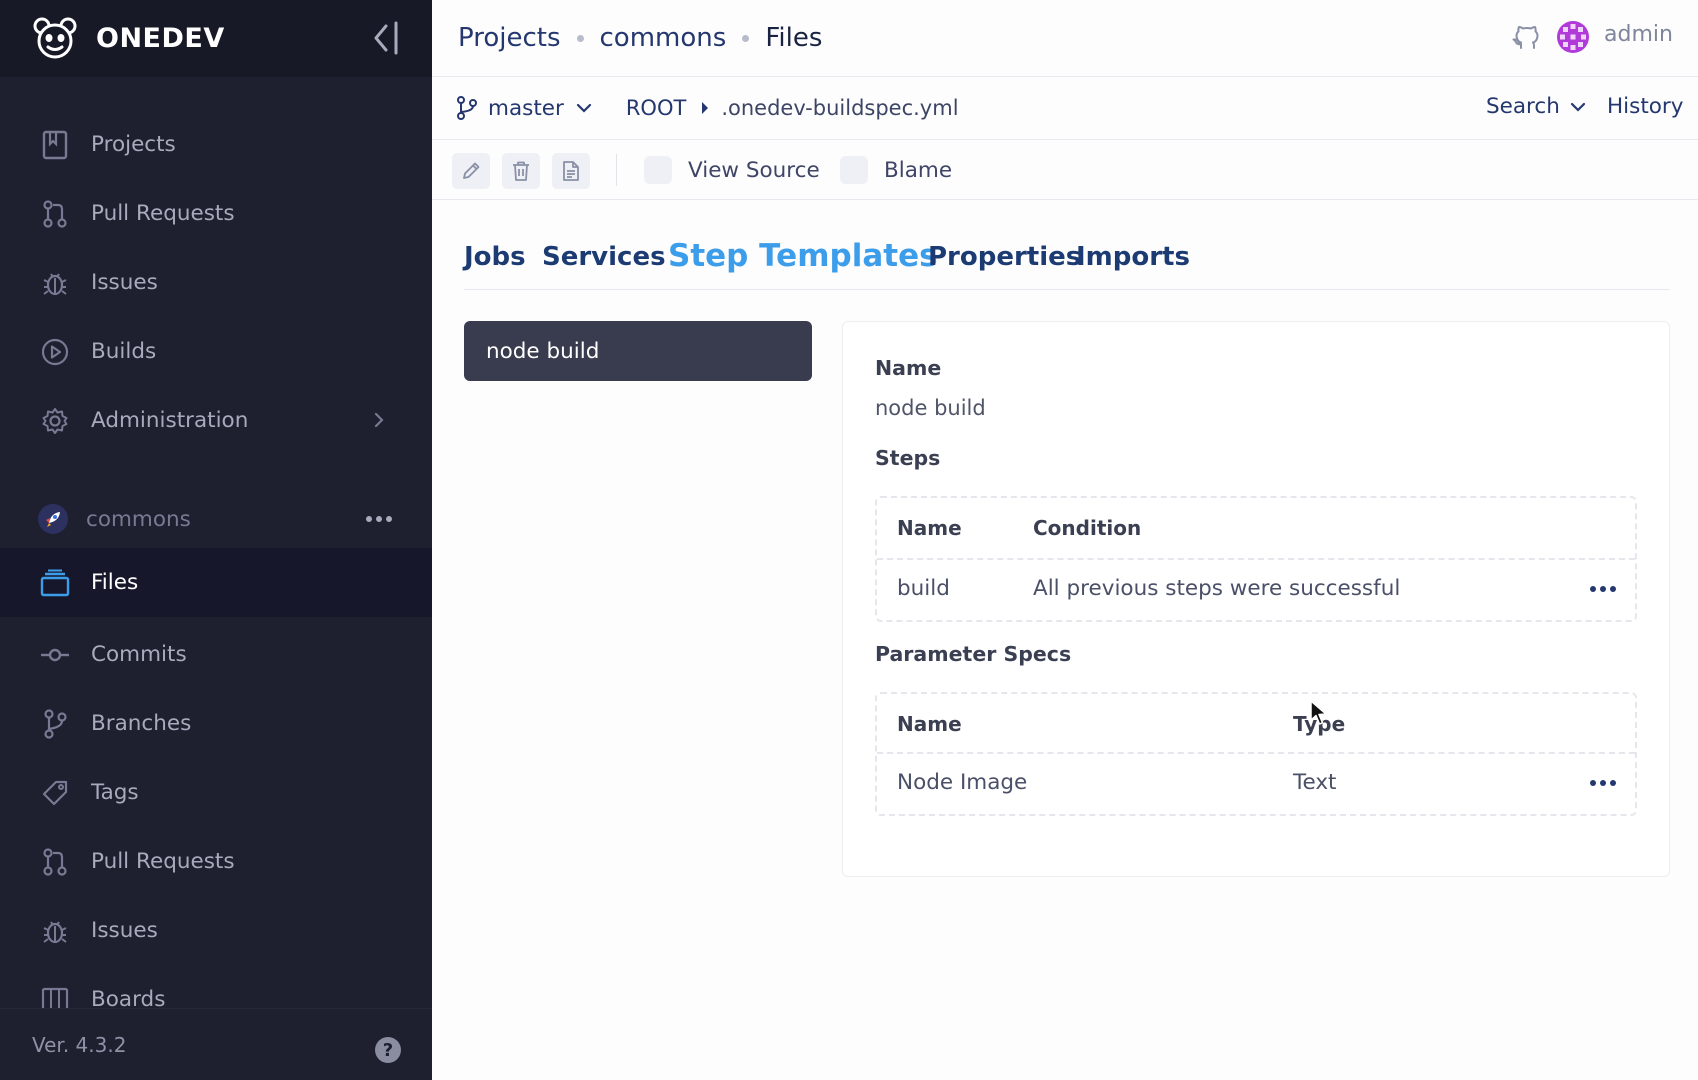 This screenshot has height=1080, width=1698. Describe the element at coordinates (55, 421) in the screenshot. I see `gear-icon` at that location.